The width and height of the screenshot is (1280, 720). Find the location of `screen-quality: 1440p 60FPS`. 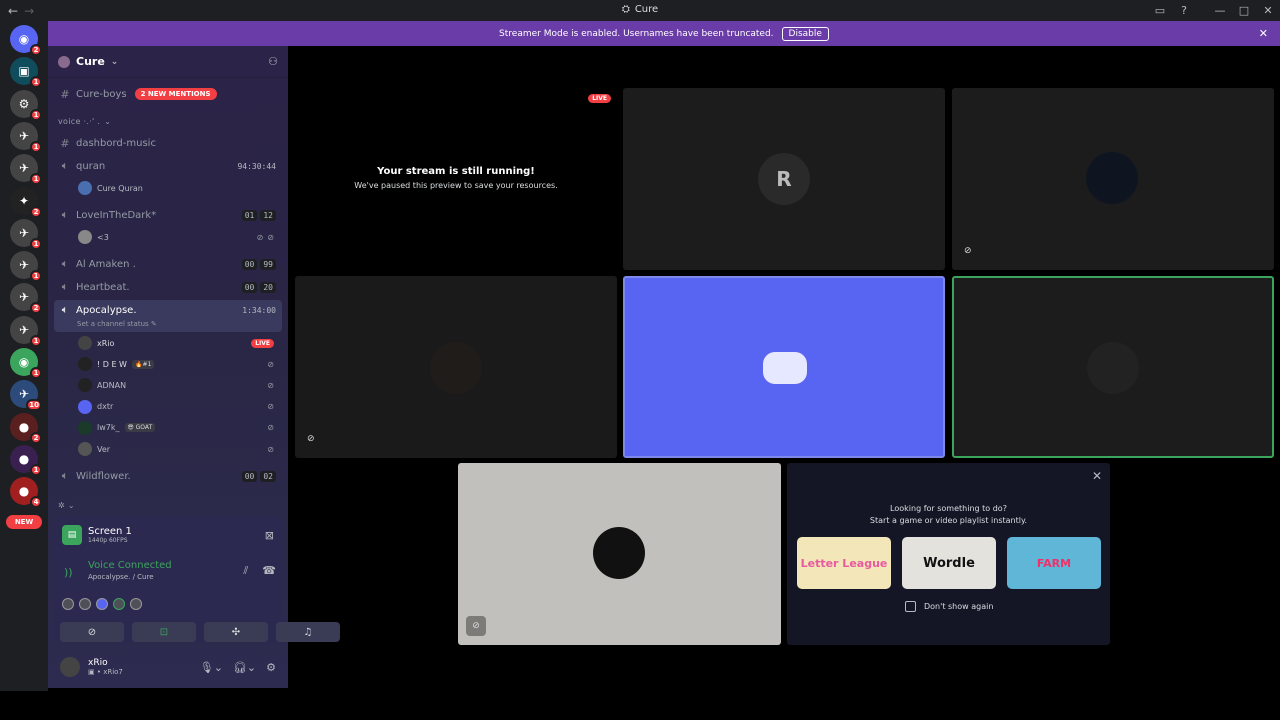

screen-quality: 1440p 60FPS is located at coordinates (108, 540).